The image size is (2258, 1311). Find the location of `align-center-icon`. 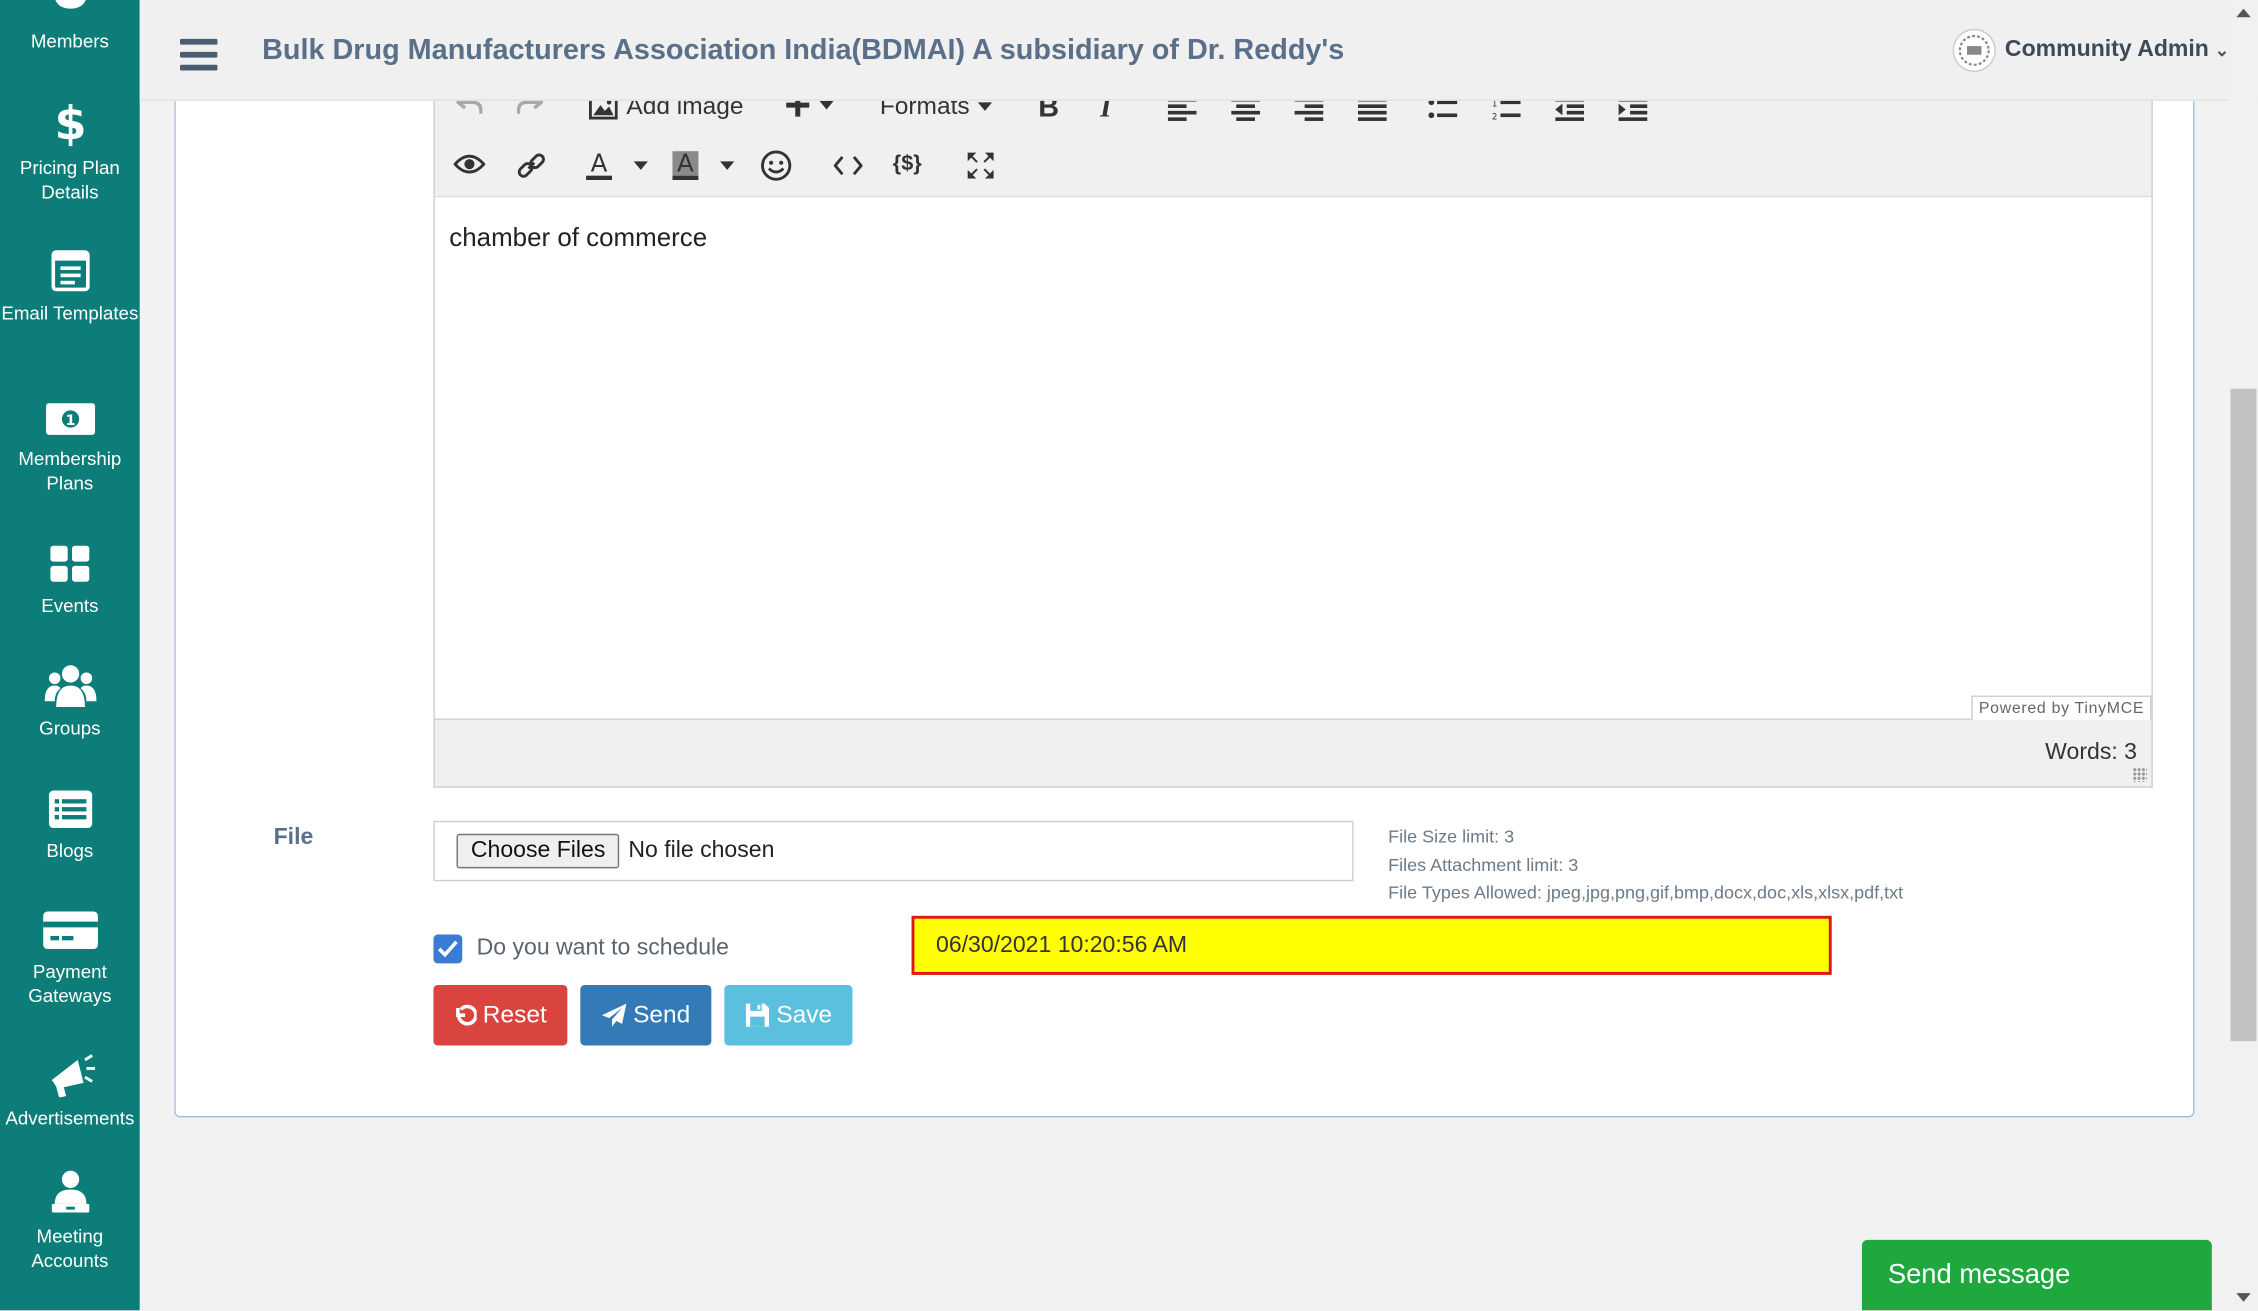

align-center-icon is located at coordinates (1245, 109).